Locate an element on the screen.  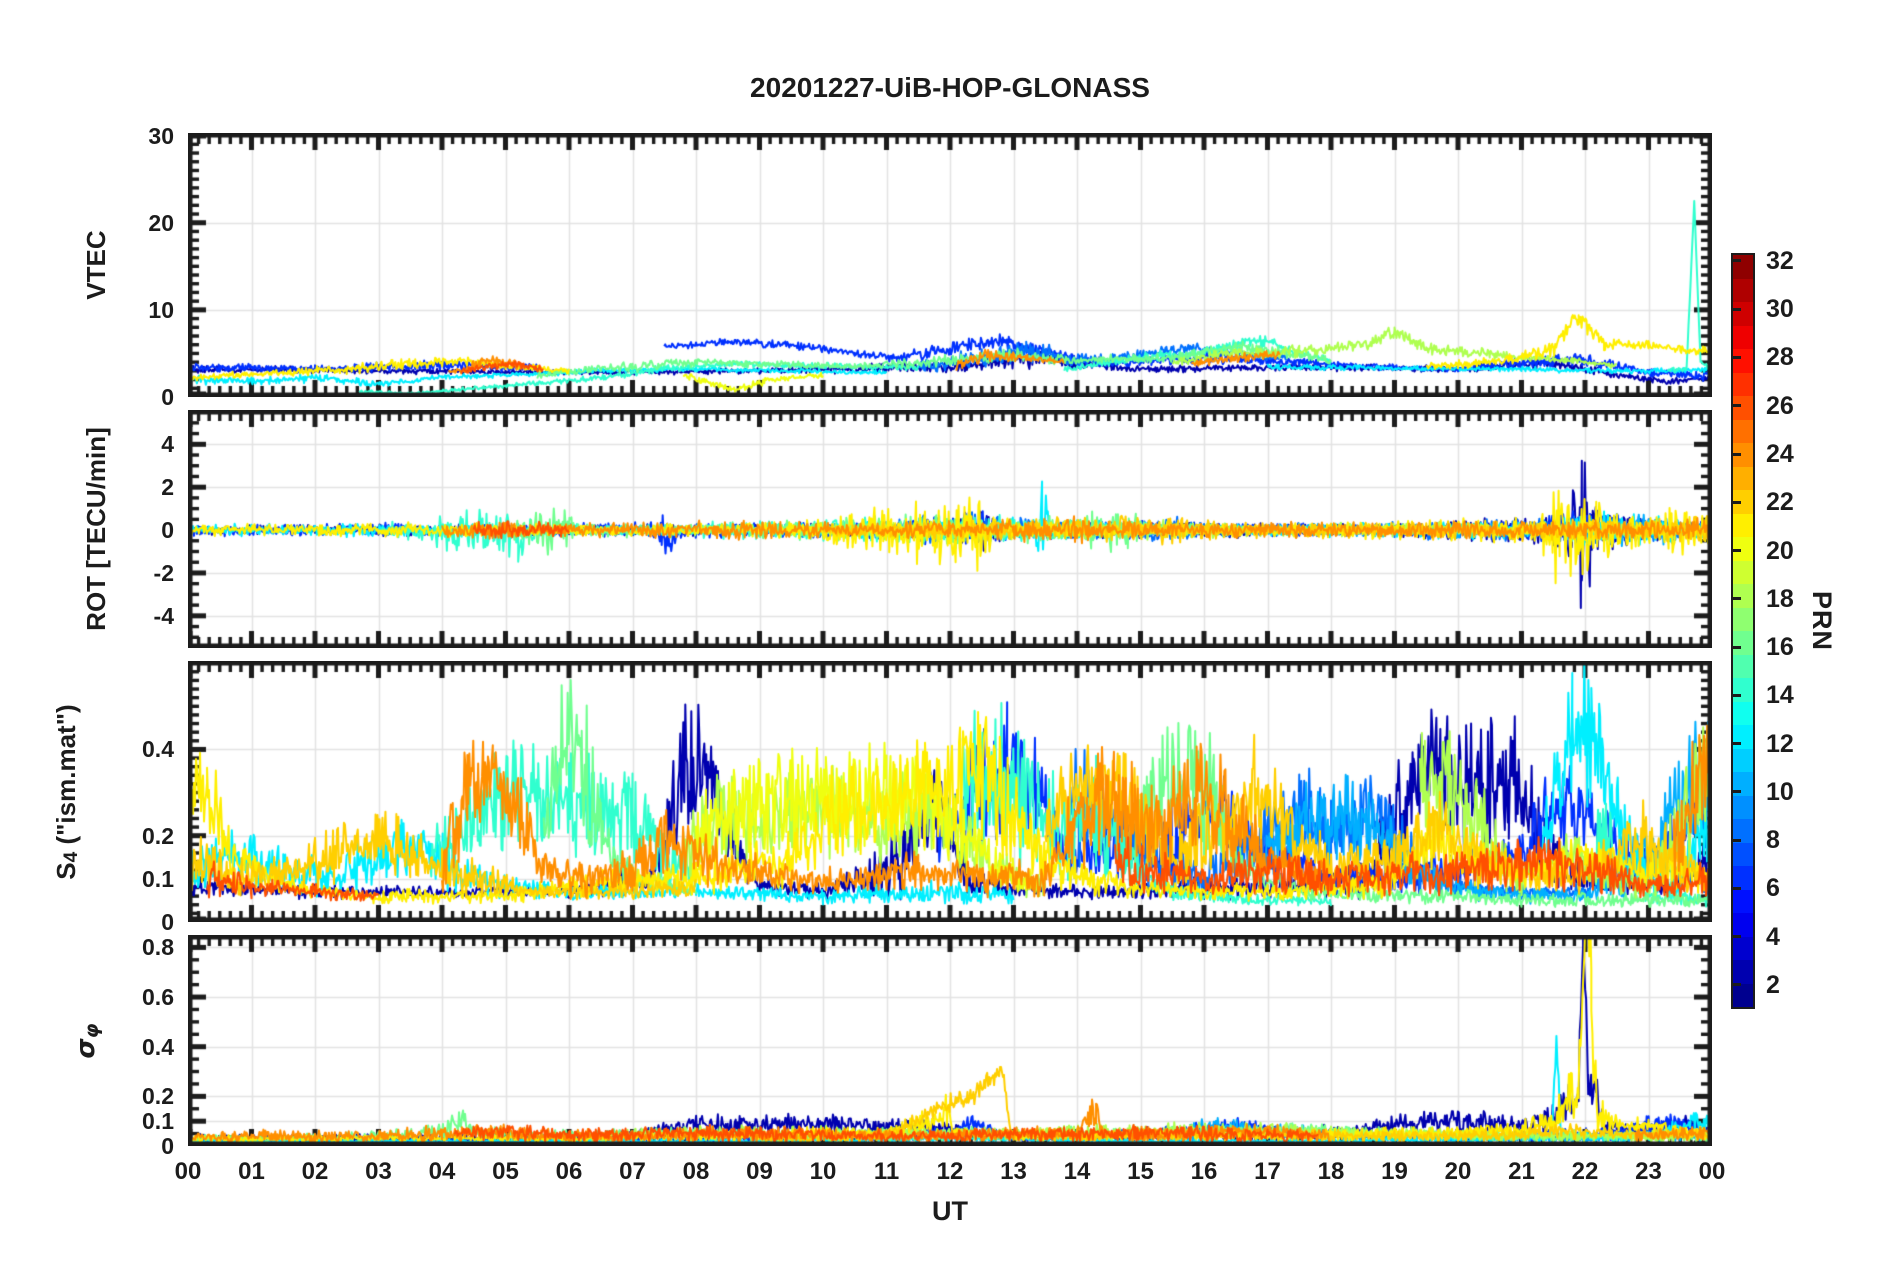
x-tick-label: 23 is located at coordinates (1648, 1171).